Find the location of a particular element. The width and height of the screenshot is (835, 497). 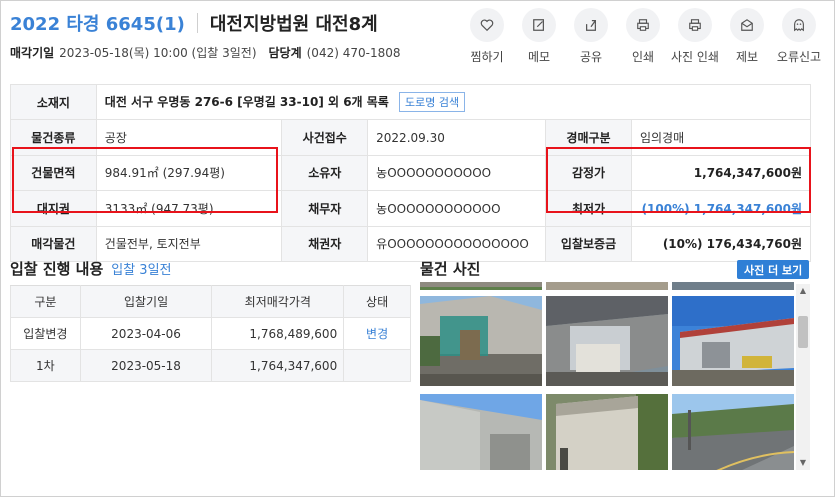

sale-date-value: 2023-05-18(목) 10:00 (입찰 3일전) is located at coordinates (158, 53).